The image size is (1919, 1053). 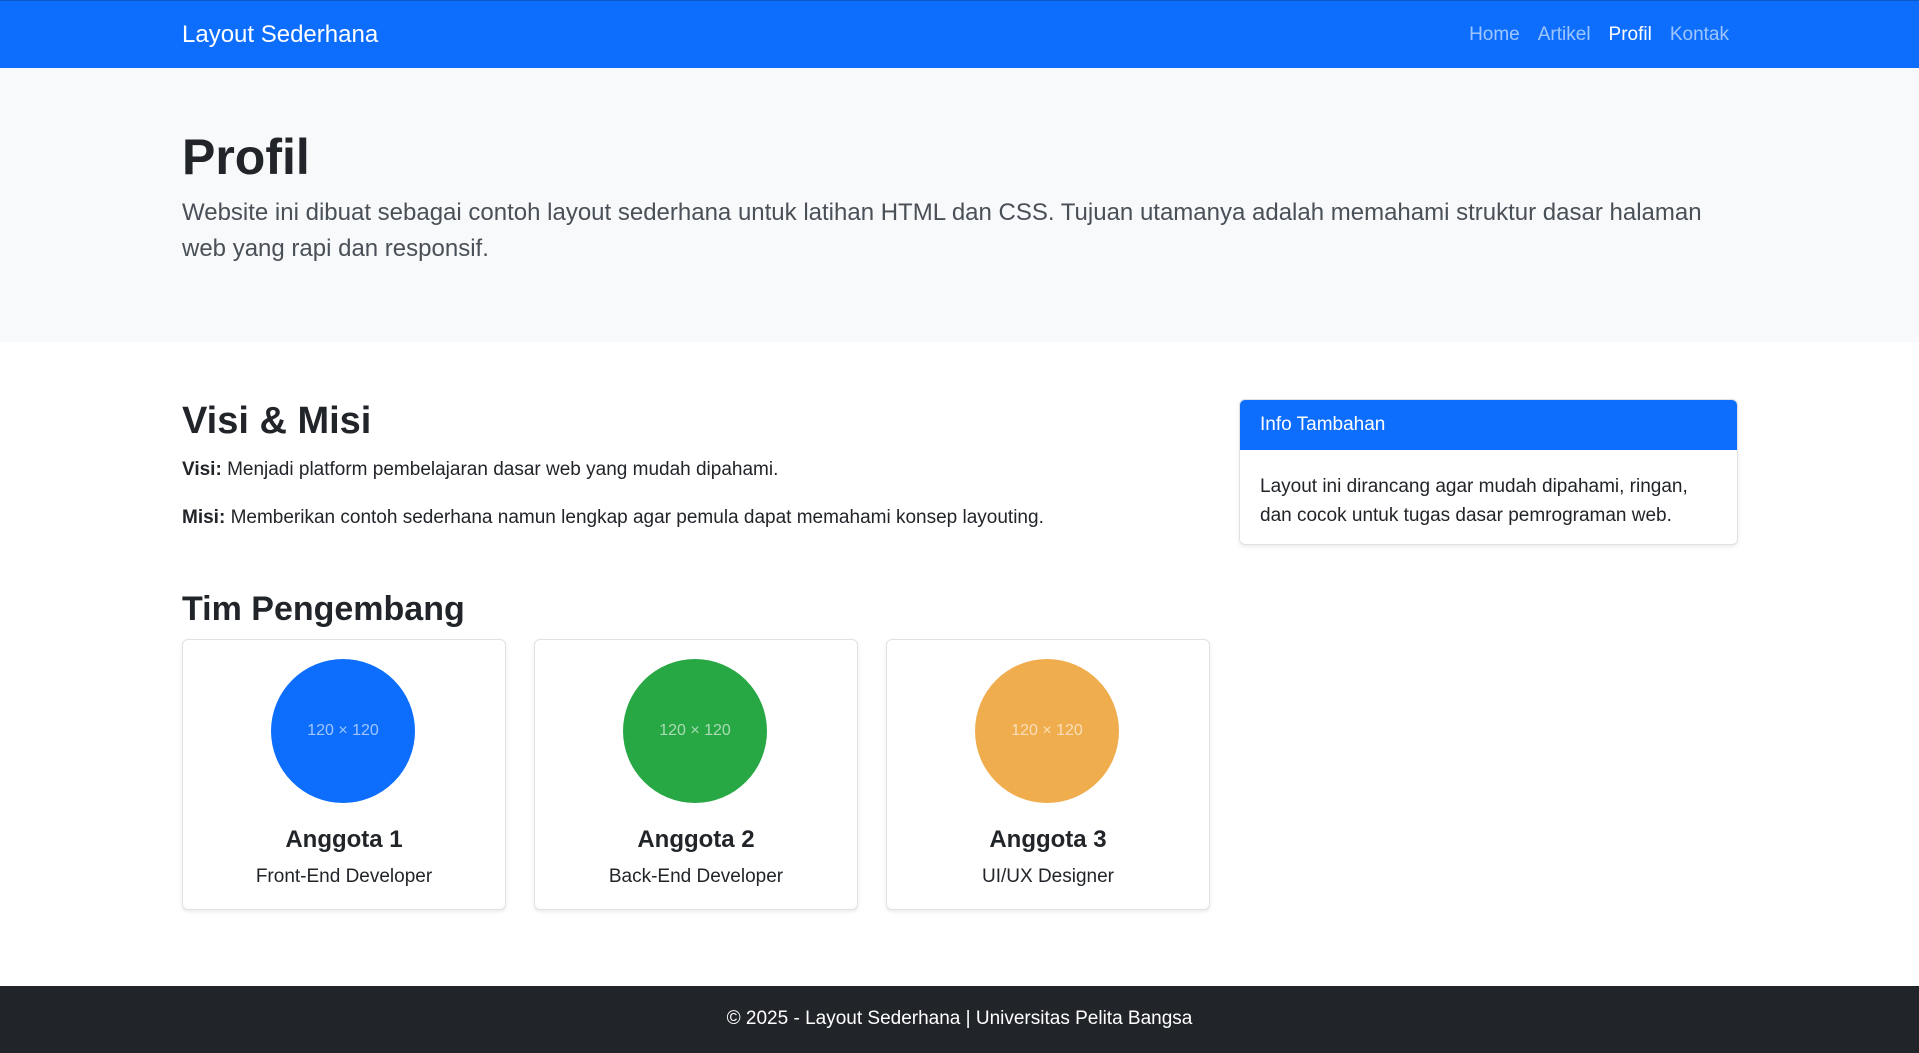 What do you see at coordinates (344, 876) in the screenshot?
I see `member-role: Front-End Developer` at bounding box center [344, 876].